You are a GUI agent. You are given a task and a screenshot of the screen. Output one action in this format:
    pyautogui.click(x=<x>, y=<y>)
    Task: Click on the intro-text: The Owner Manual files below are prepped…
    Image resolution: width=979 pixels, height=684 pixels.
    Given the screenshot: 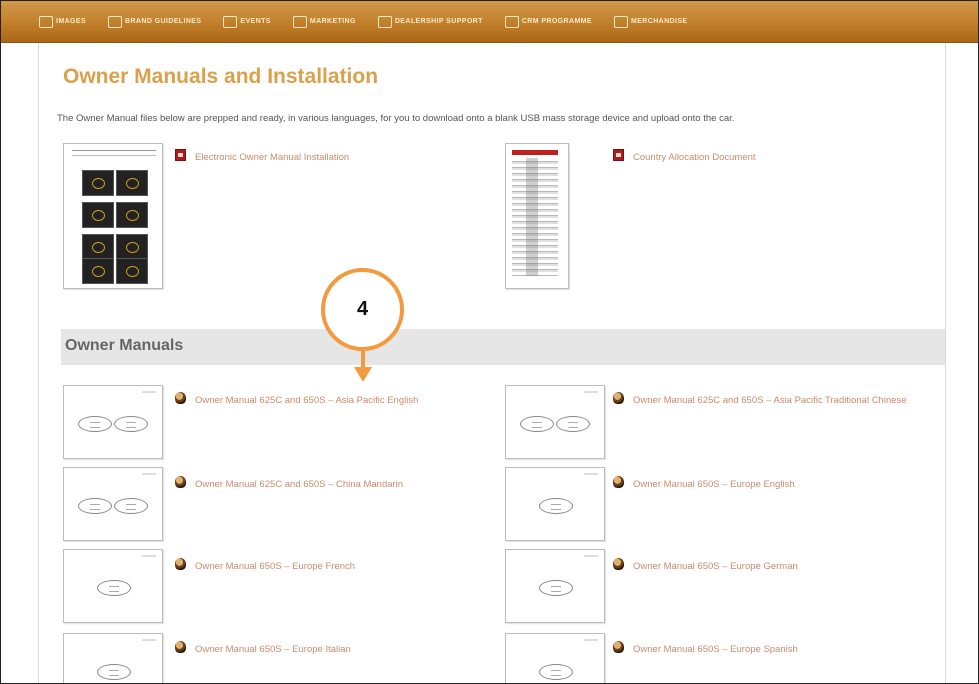 What is the action you would take?
    pyautogui.click(x=396, y=118)
    